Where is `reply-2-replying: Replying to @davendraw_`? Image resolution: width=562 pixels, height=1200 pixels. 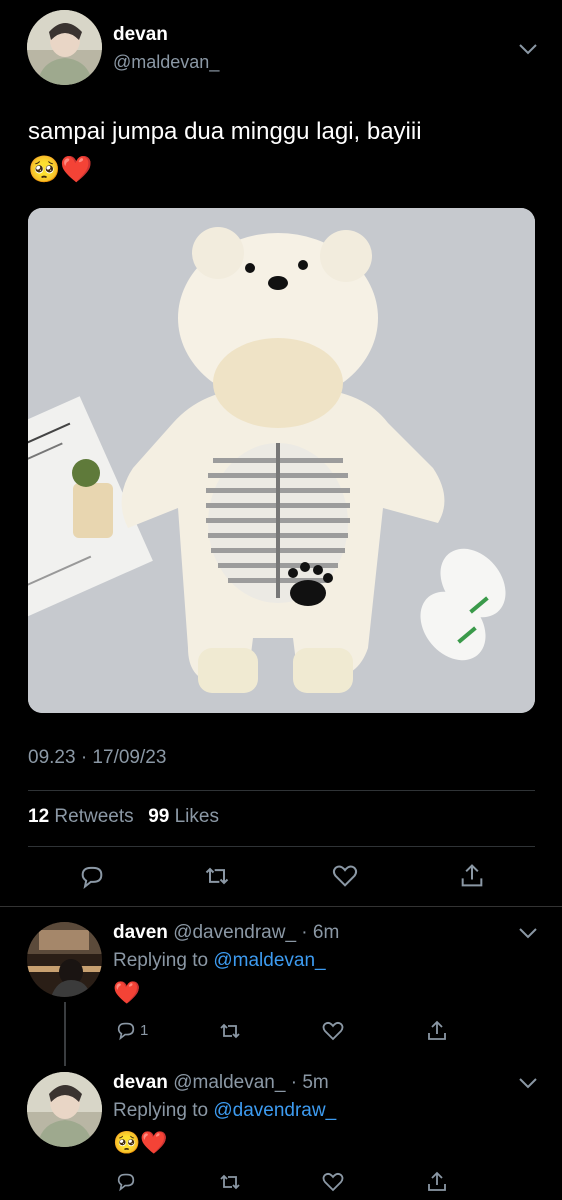
reply-2-replying: Replying to @davendraw_ is located at coordinates (224, 1111).